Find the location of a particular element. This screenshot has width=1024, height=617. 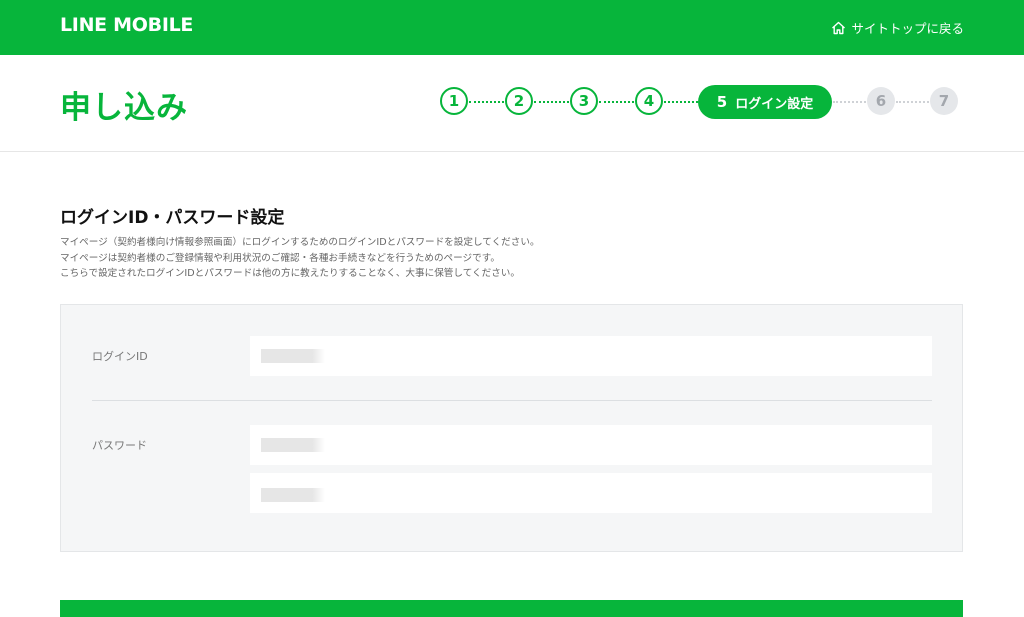

step-3: 3 is located at coordinates (584, 101).